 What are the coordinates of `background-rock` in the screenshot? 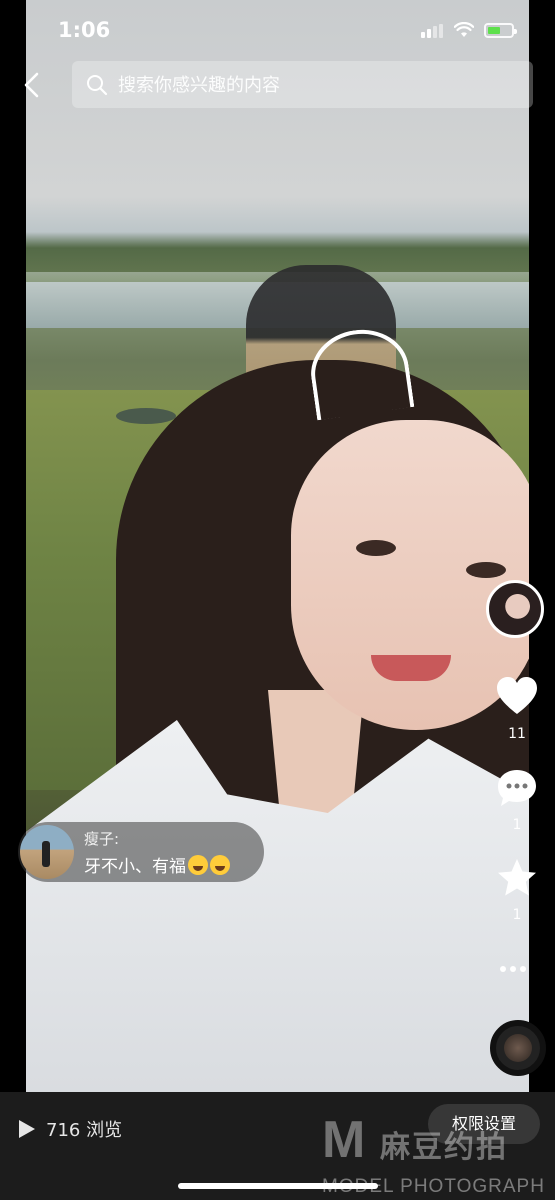 It's located at (146, 416).